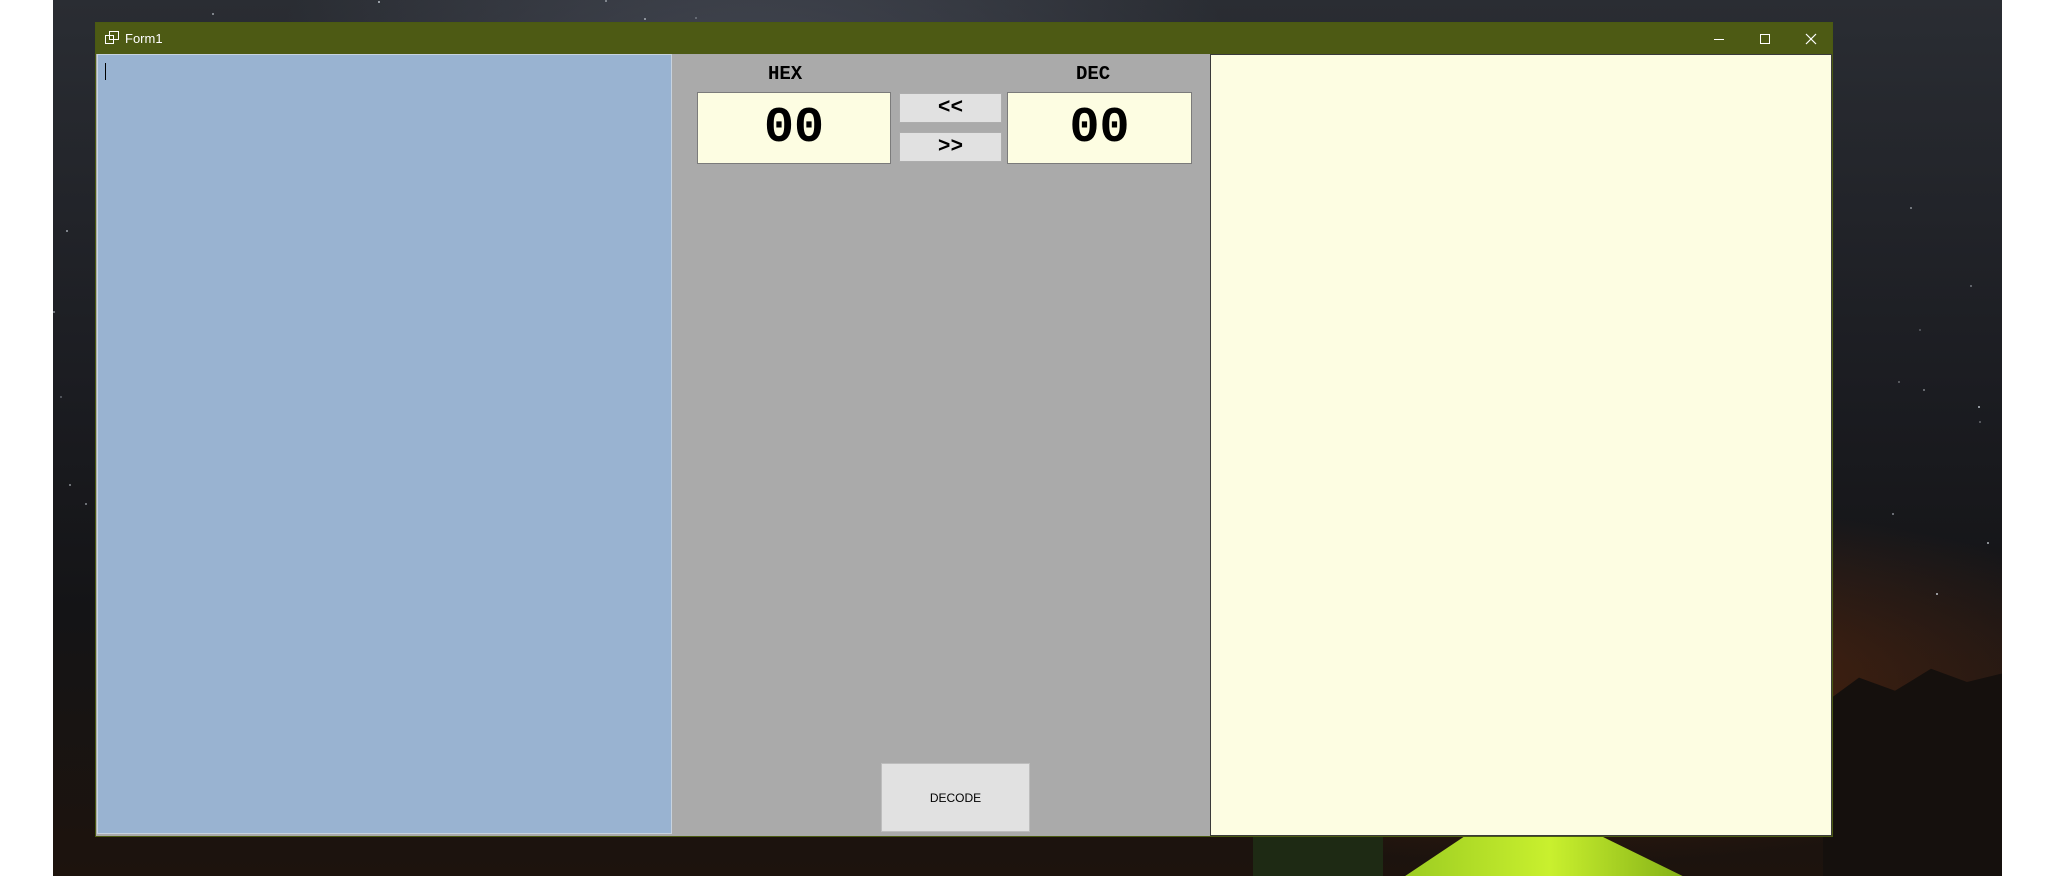  I want to click on convert-to-hex-button: <<, so click(950, 108).